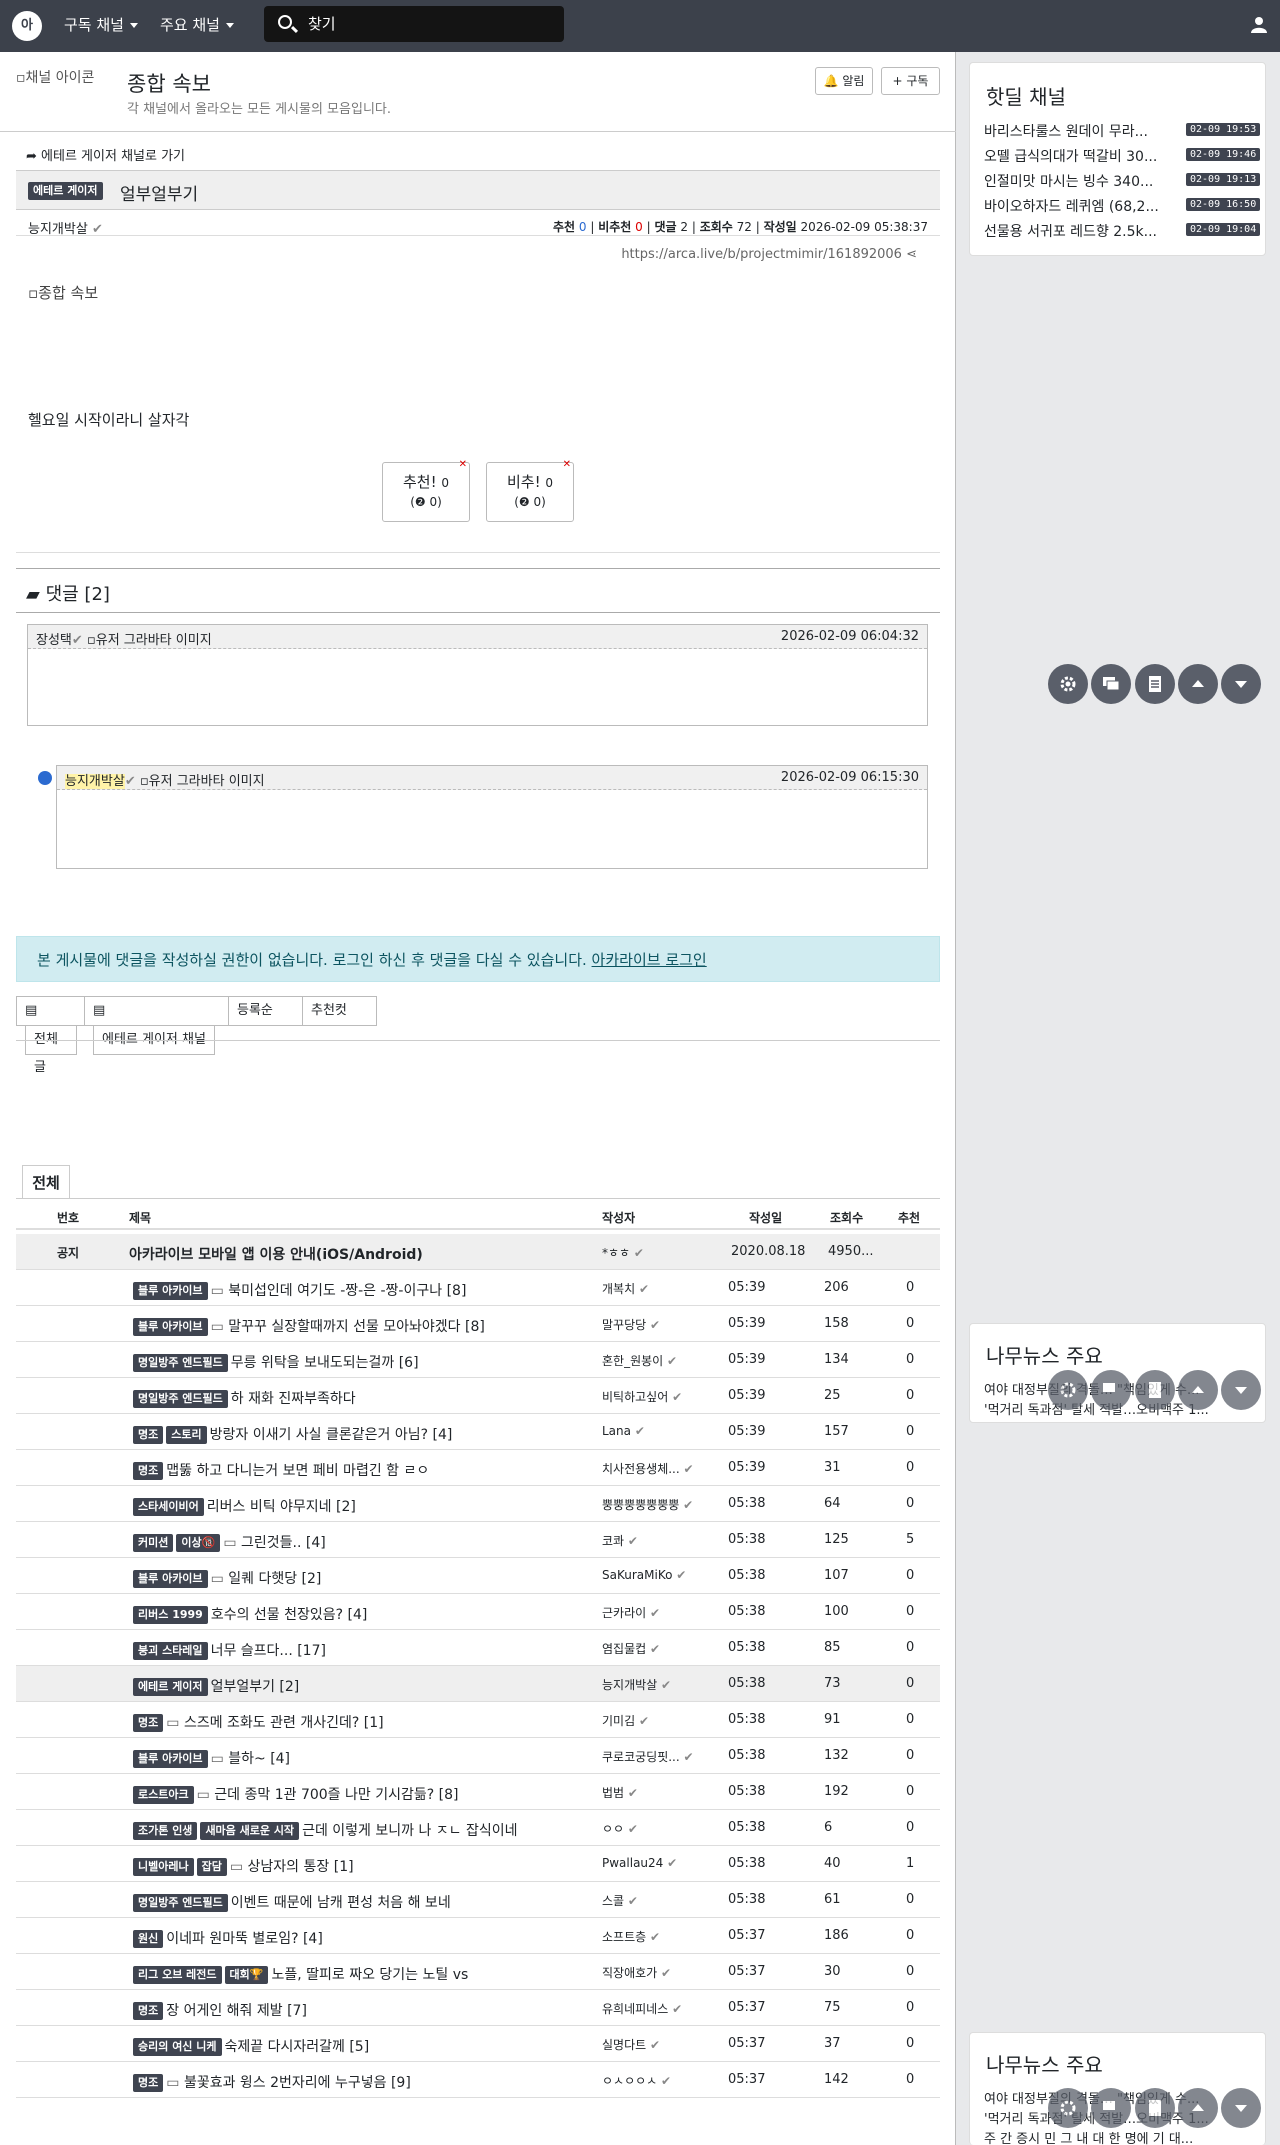  Describe the element at coordinates (198, 1543) in the screenshot. I see `category-badge: 이상🔞` at that location.